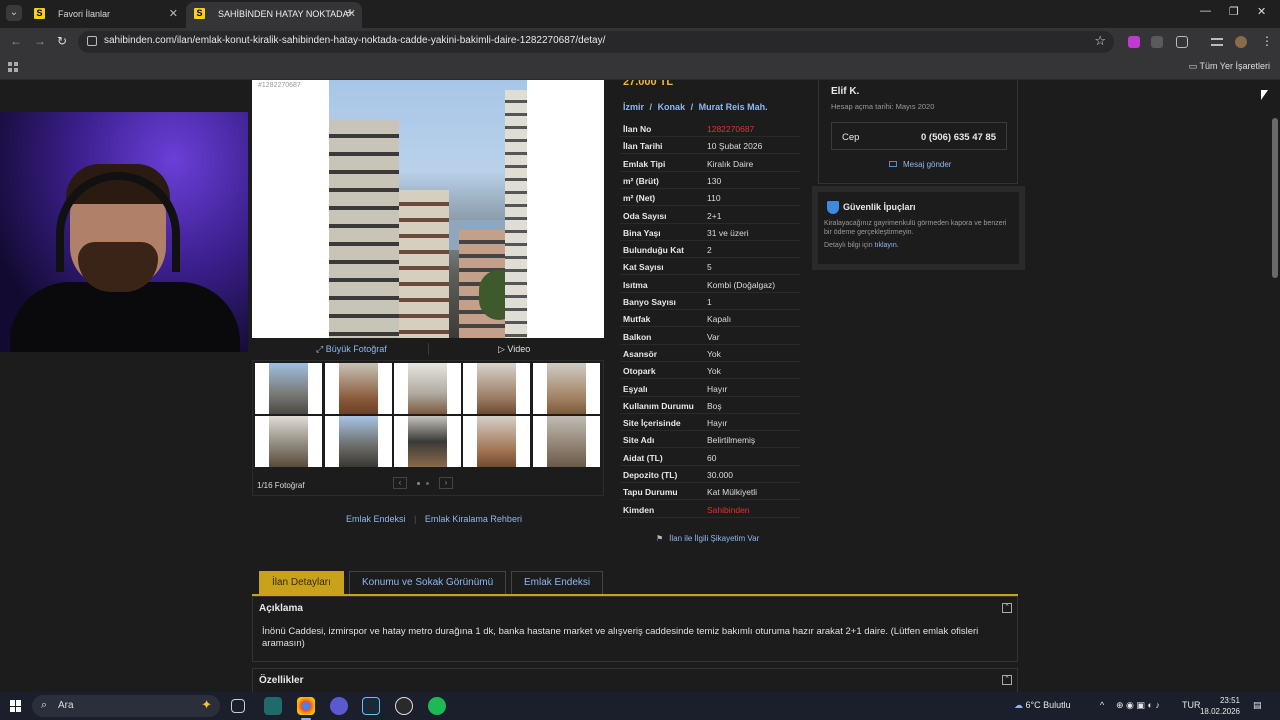 The height and width of the screenshot is (720, 1280). What do you see at coordinates (514, 349) in the screenshot?
I see `video-link: ▷ Video` at bounding box center [514, 349].